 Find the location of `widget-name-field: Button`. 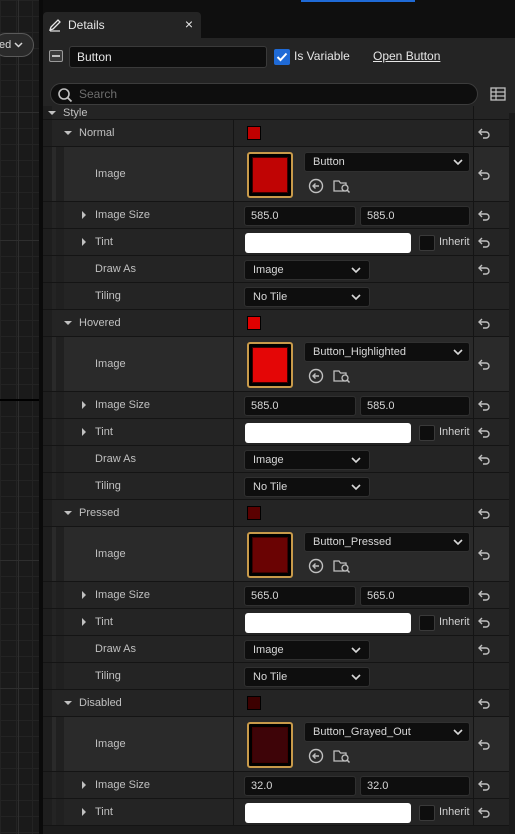

widget-name-field: Button is located at coordinates (168, 57).